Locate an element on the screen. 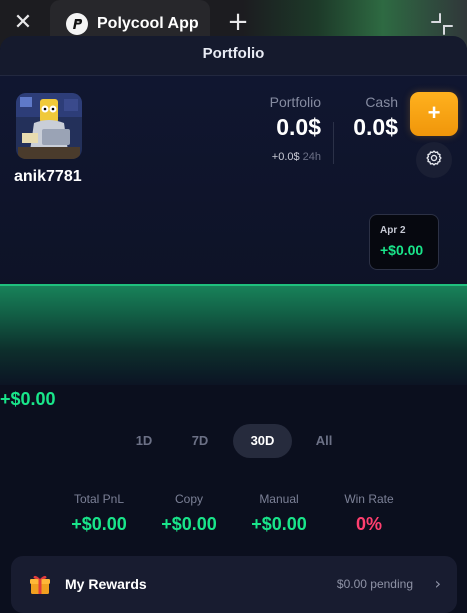 This screenshot has height=613, width=467. range-selector: 1D 7D 30D All is located at coordinates (233, 441).